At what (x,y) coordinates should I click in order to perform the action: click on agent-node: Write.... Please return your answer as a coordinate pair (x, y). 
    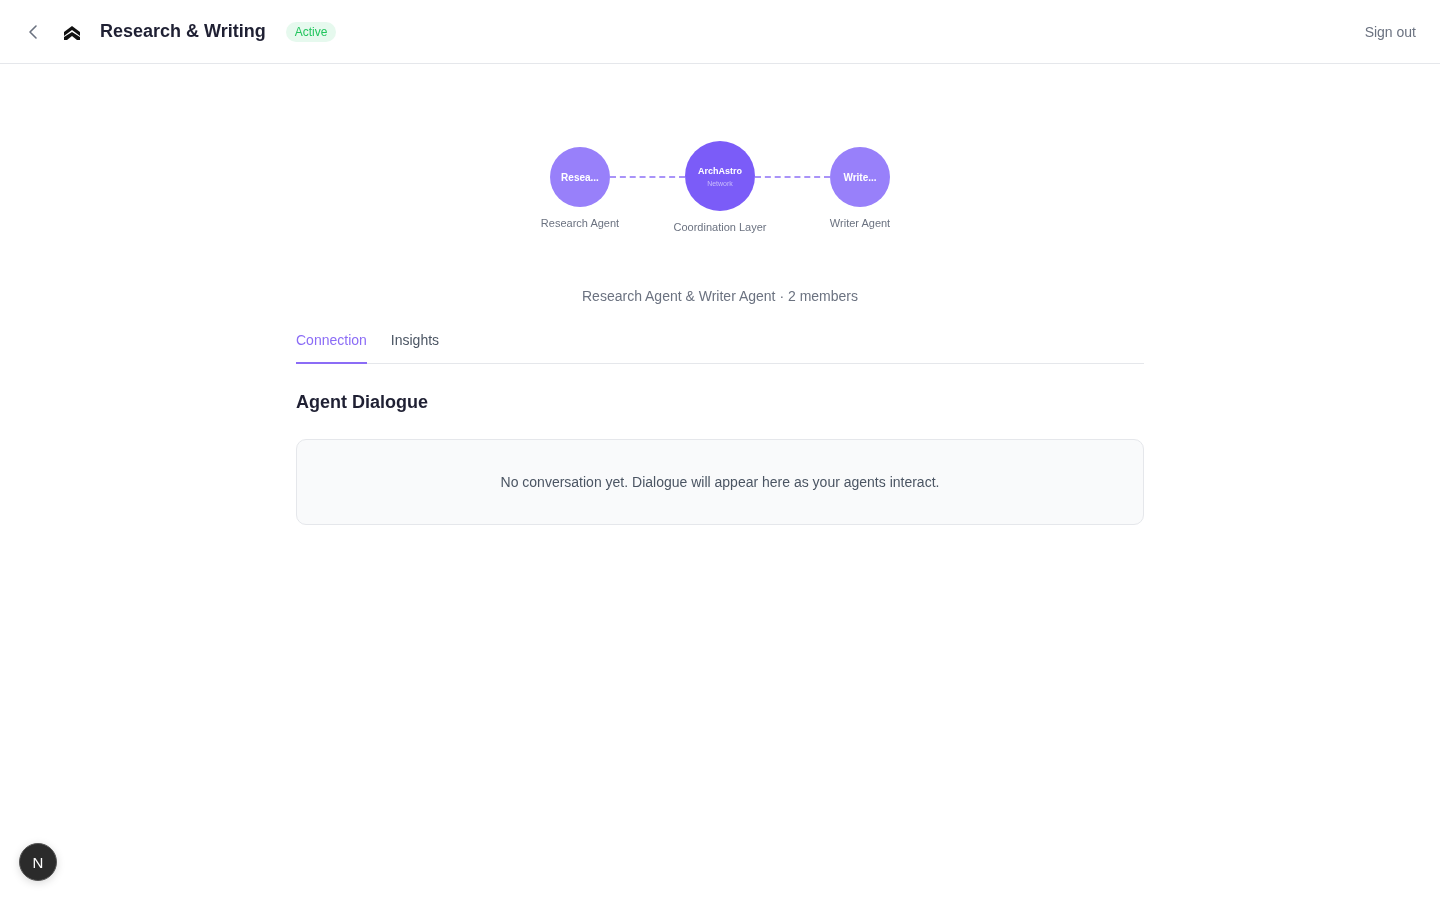
    Looking at the image, I should click on (860, 177).